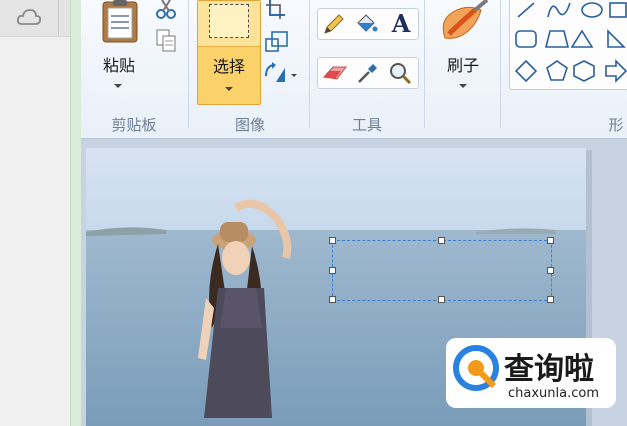  I want to click on color-picker-icon, so click(368, 73).